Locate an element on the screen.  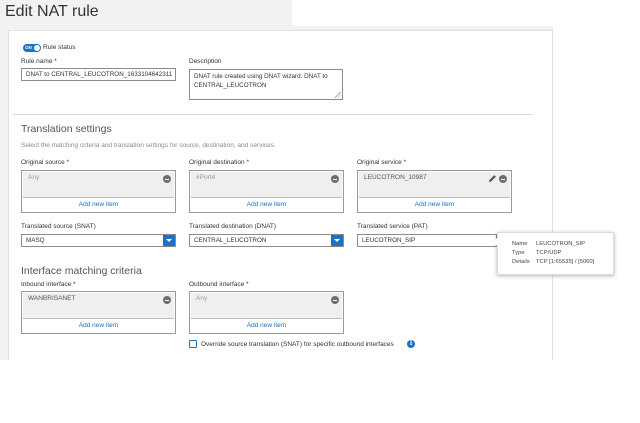
header-blank-area is located at coordinates (435, 13).